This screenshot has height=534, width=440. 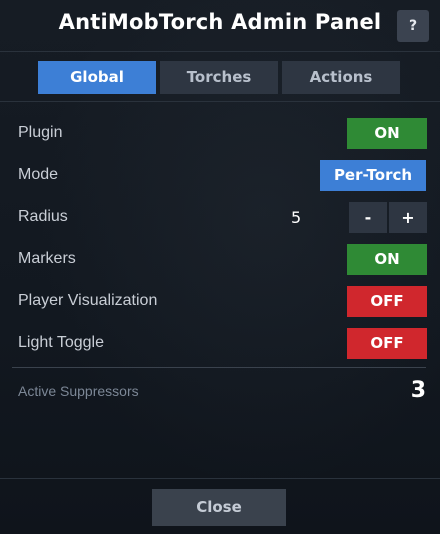 I want to click on radius-value: 5, so click(x=296, y=217).